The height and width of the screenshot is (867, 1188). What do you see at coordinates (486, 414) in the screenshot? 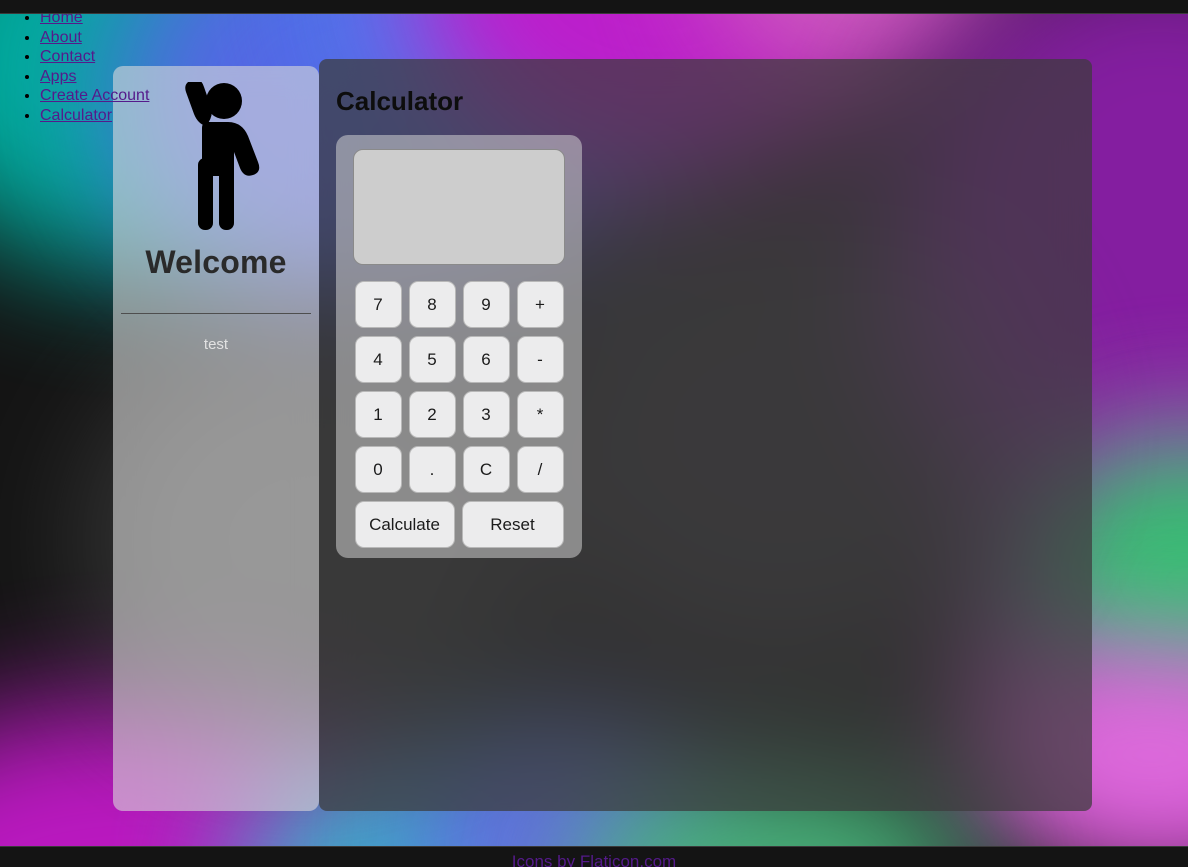
I see `key-3: 3` at bounding box center [486, 414].